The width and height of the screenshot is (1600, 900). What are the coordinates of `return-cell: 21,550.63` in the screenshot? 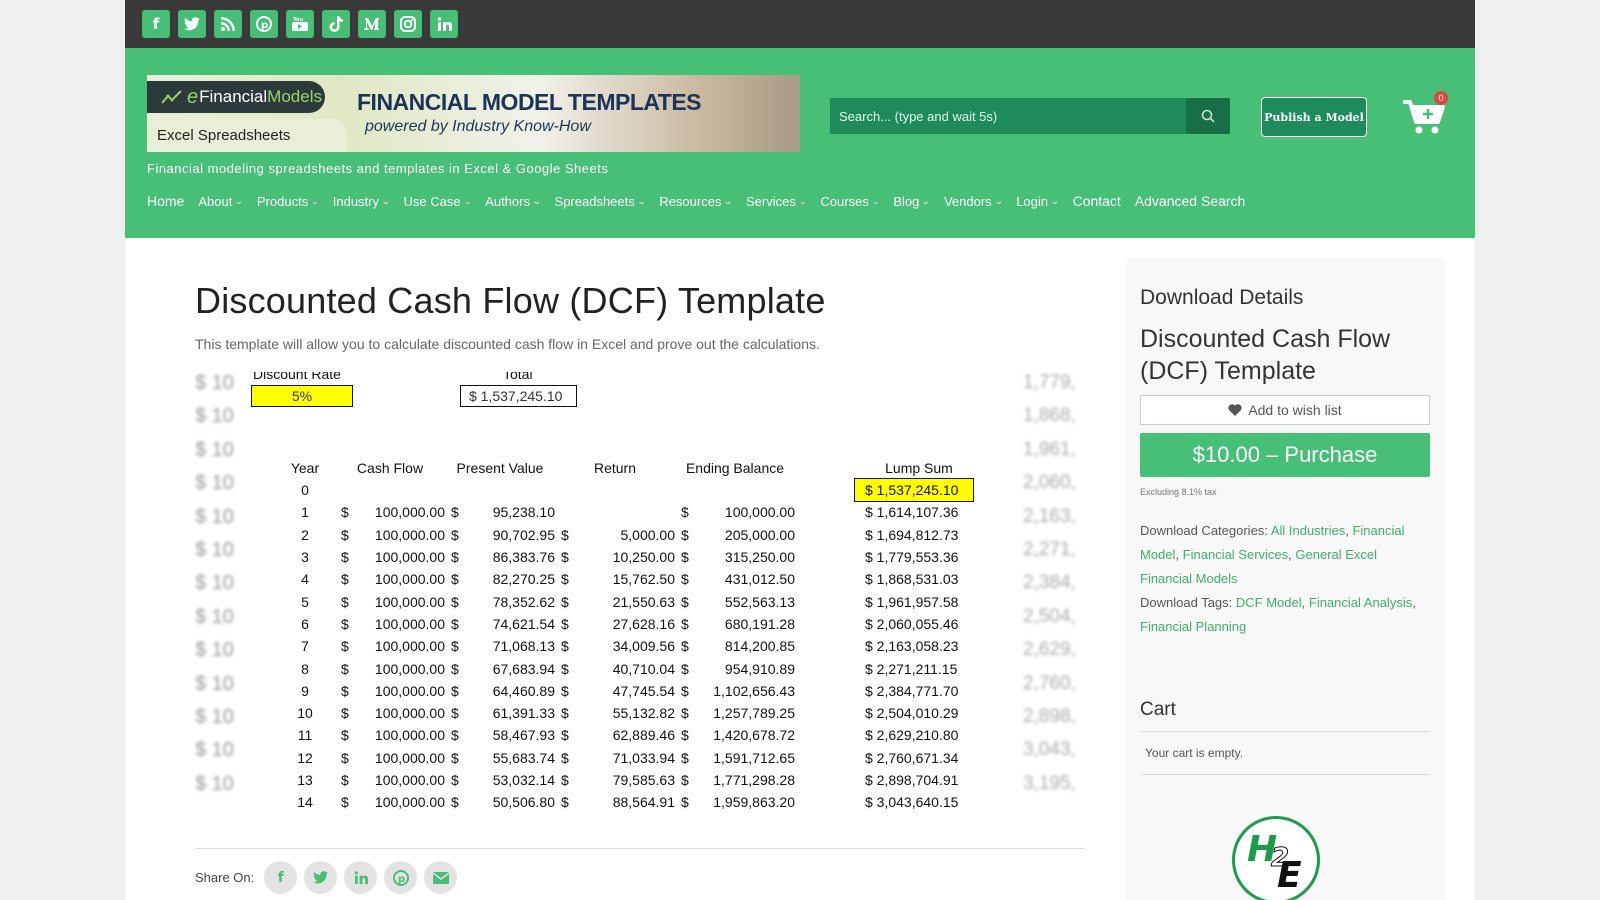 It's located at (643, 601).